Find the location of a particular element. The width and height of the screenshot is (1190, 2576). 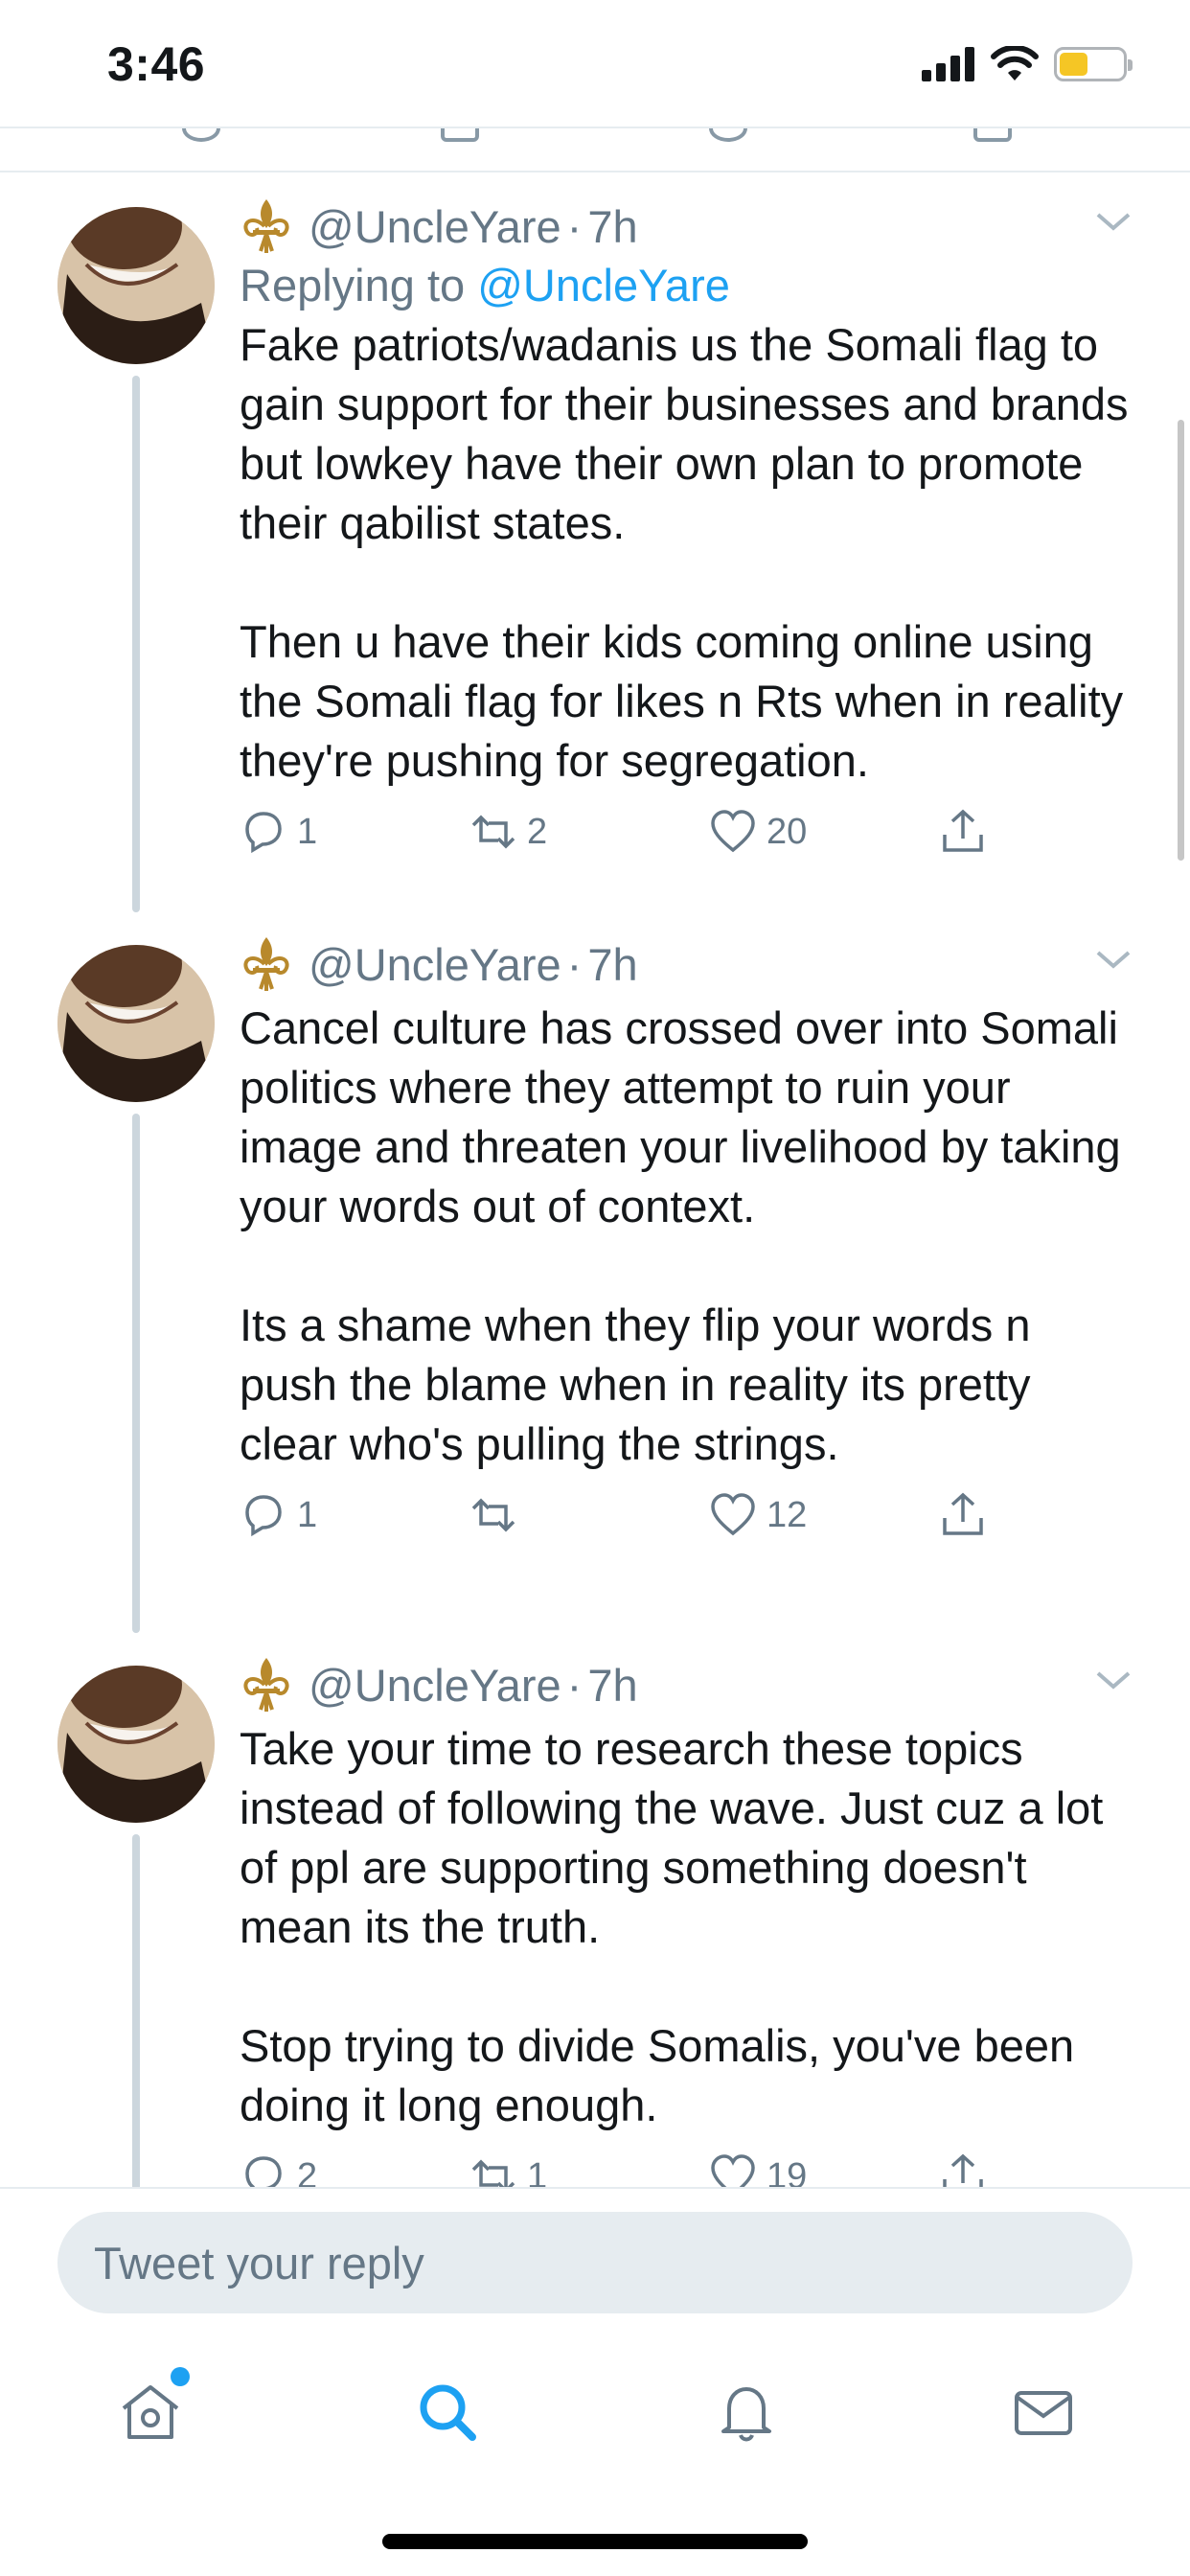

retweet-button is located at coordinates (498, 1515).